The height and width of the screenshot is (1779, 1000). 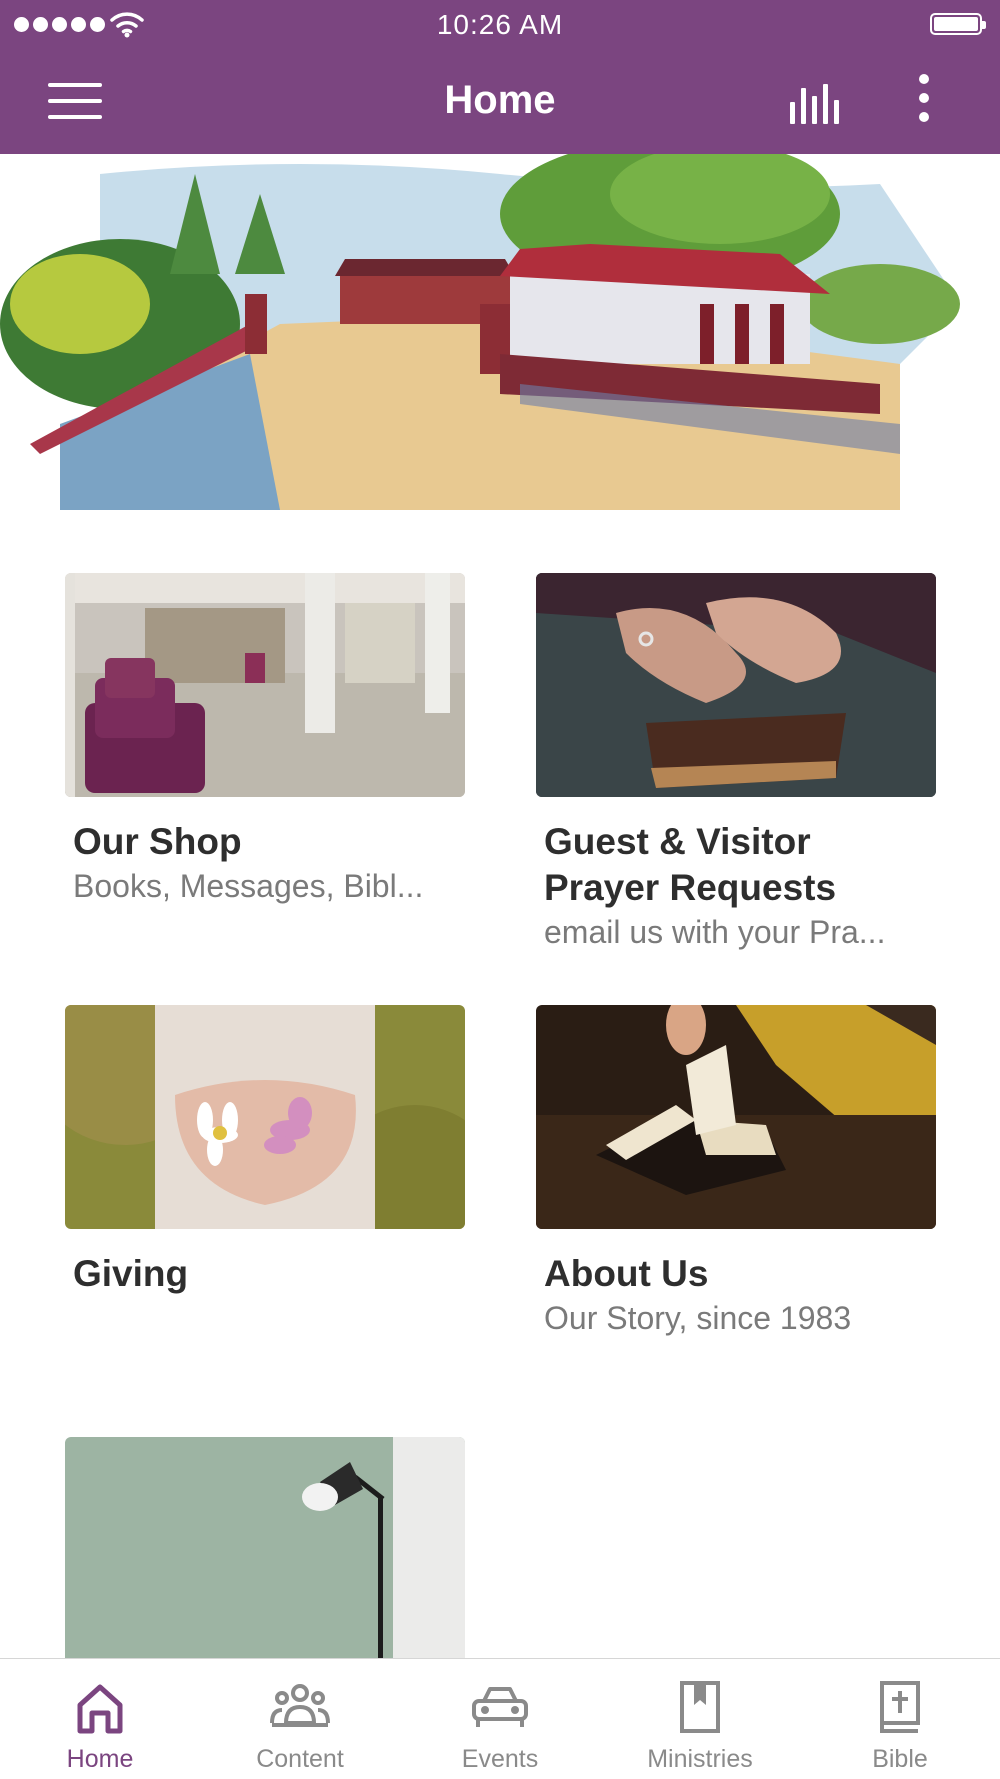 I want to click on shop-interior-photo, so click(x=265, y=685).